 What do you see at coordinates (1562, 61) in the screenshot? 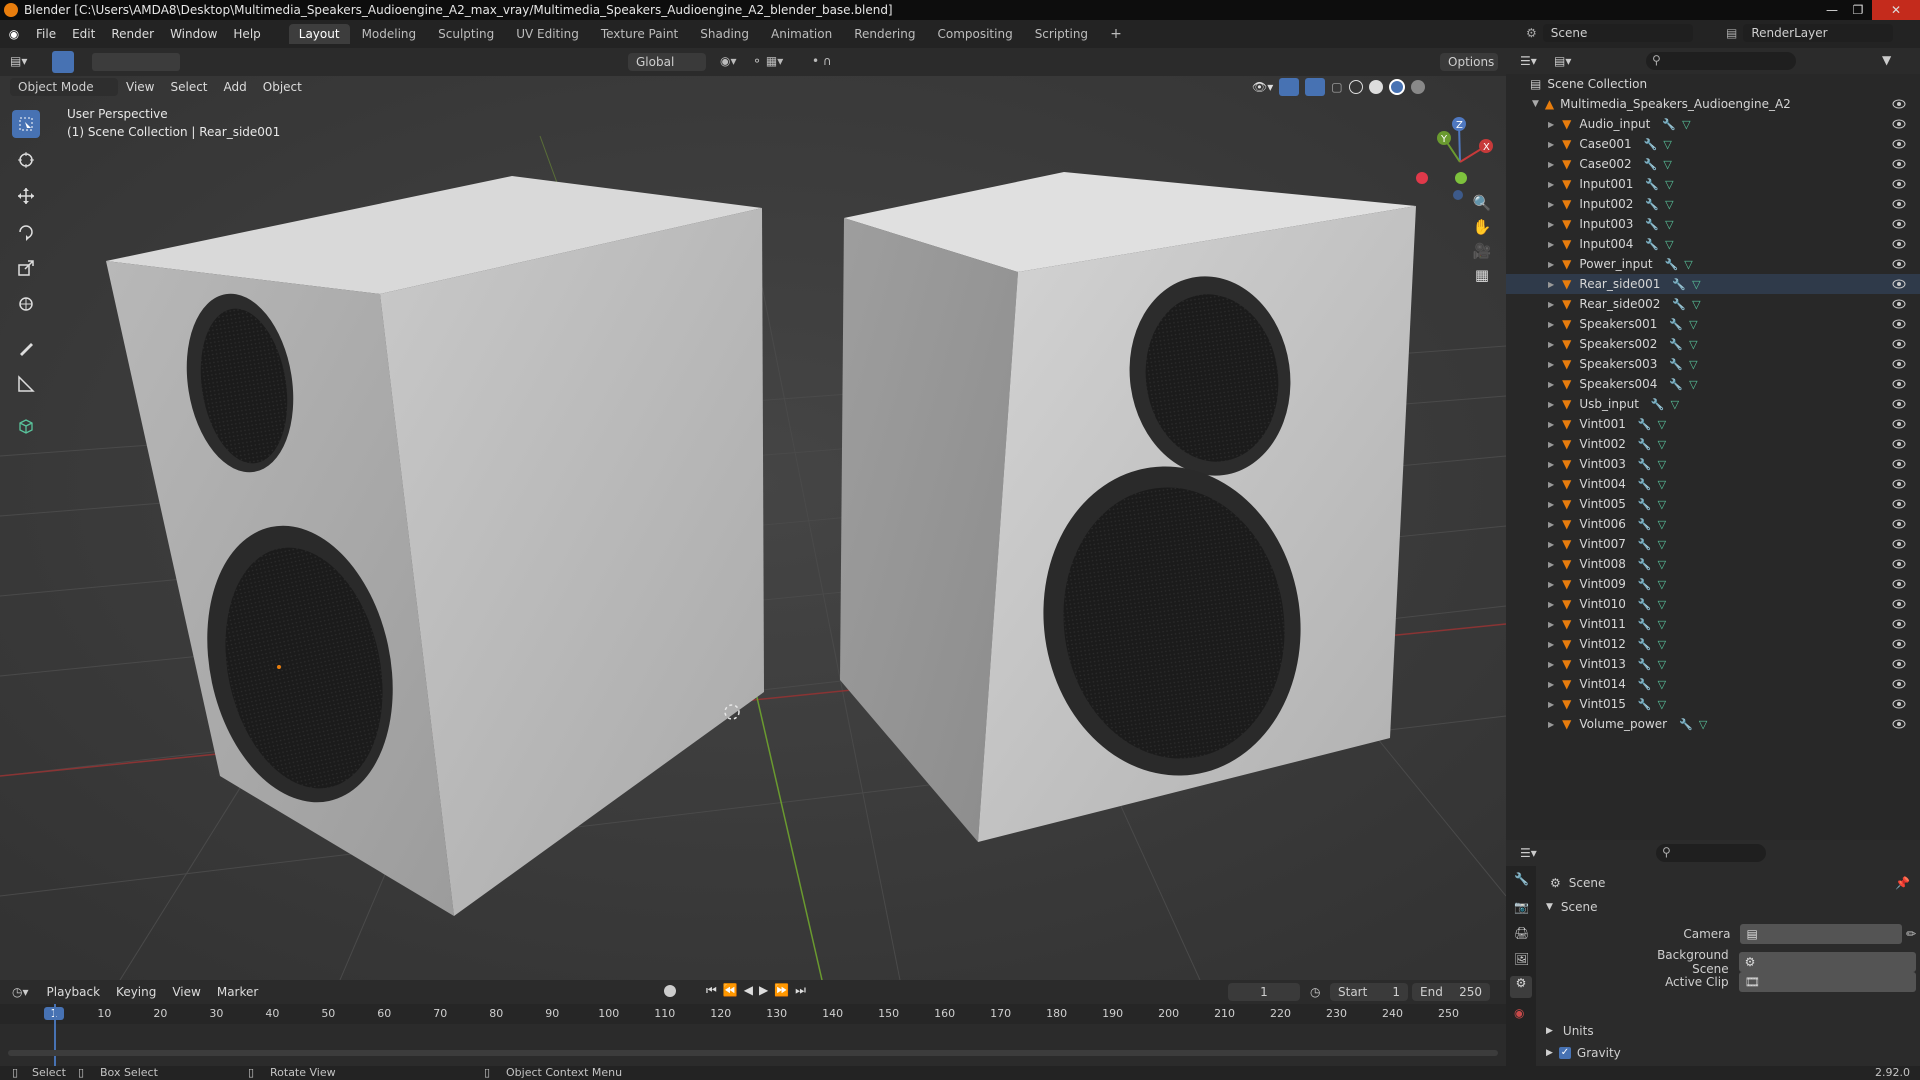
I see `display-mode-icon: ▤▾` at bounding box center [1562, 61].